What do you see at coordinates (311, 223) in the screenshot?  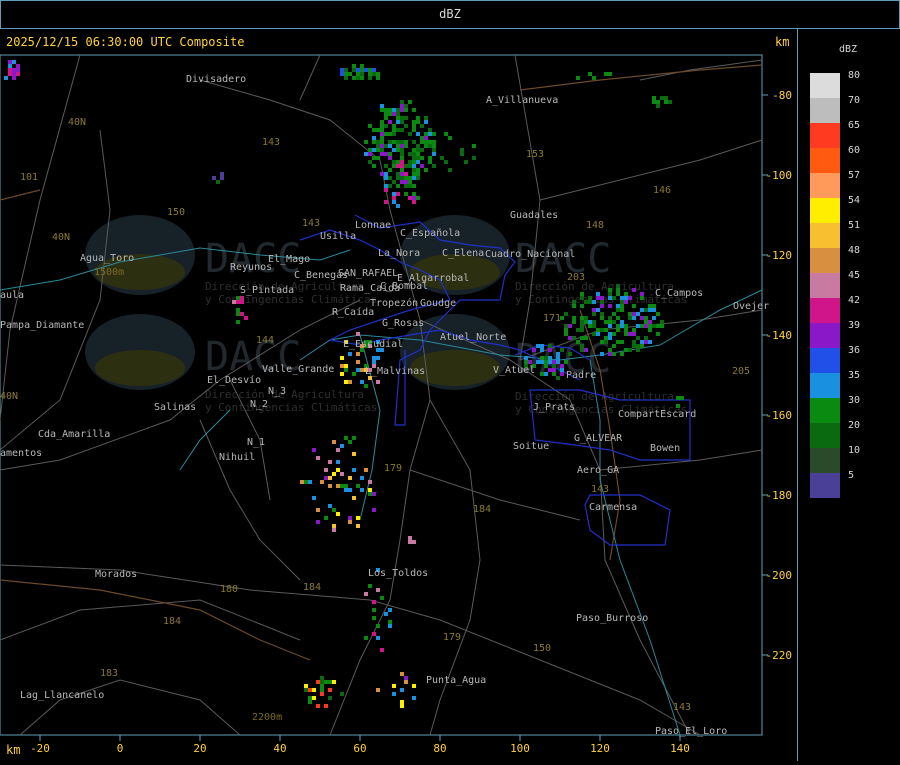 I see `route-number: 143` at bounding box center [311, 223].